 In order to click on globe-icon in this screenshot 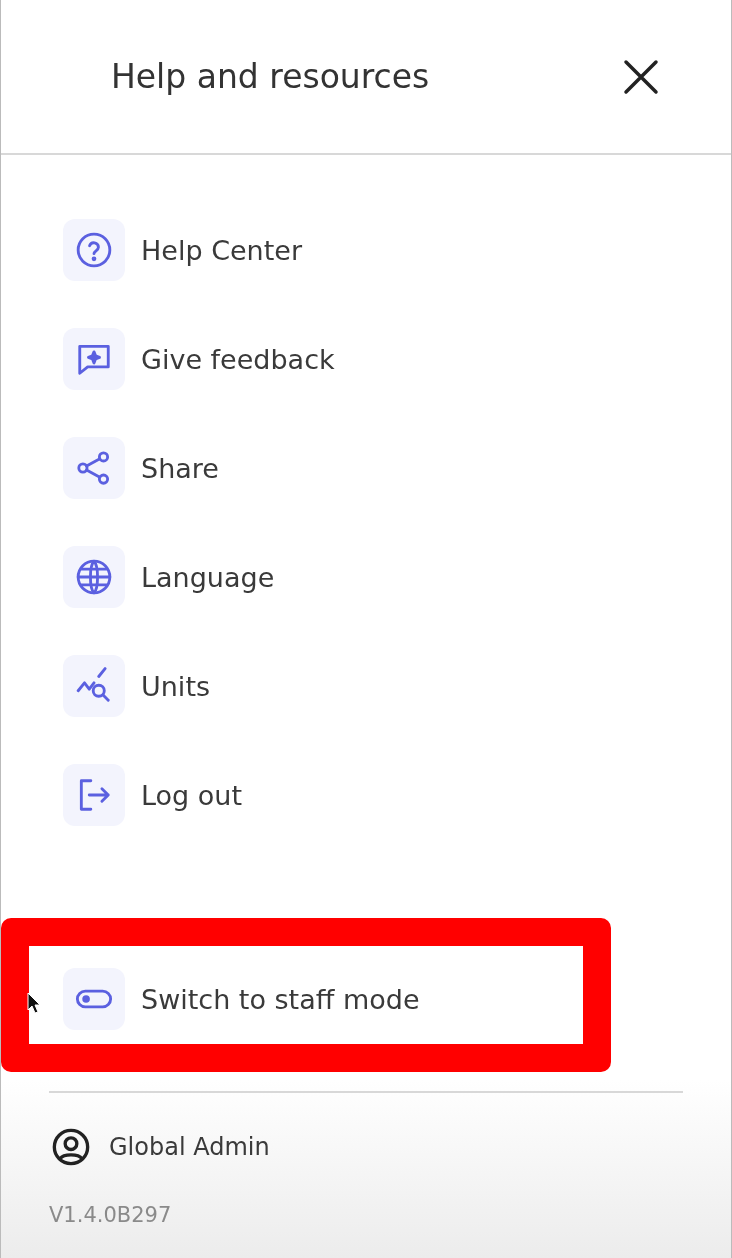, I will do `click(94, 577)`.